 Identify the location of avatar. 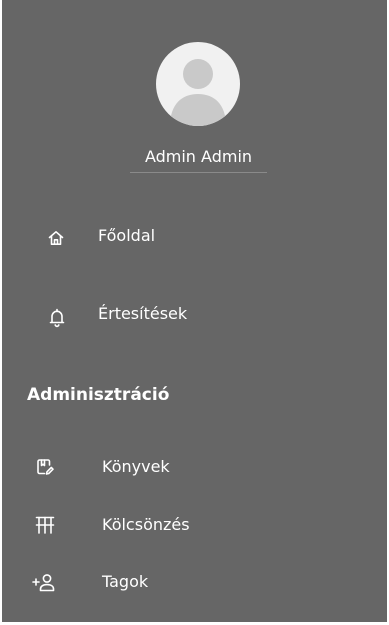
(198, 84).